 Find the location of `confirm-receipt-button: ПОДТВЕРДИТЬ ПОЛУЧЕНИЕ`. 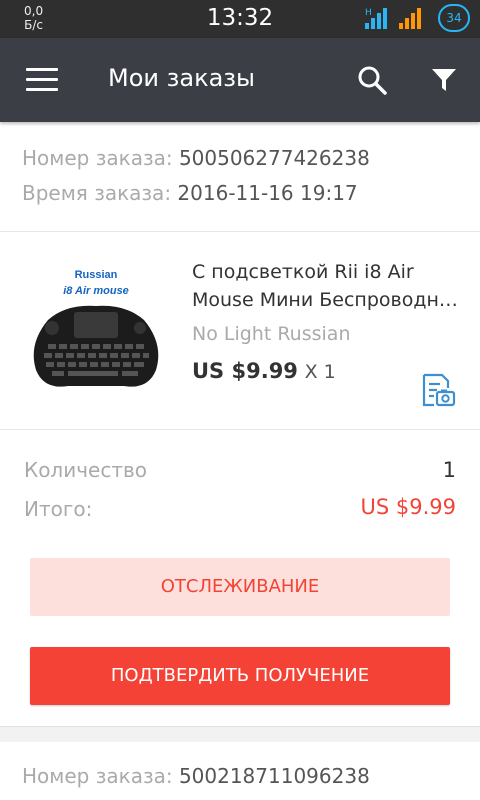

confirm-receipt-button: ПОДТВЕРДИТЬ ПОЛУЧЕНИЕ is located at coordinates (240, 676).